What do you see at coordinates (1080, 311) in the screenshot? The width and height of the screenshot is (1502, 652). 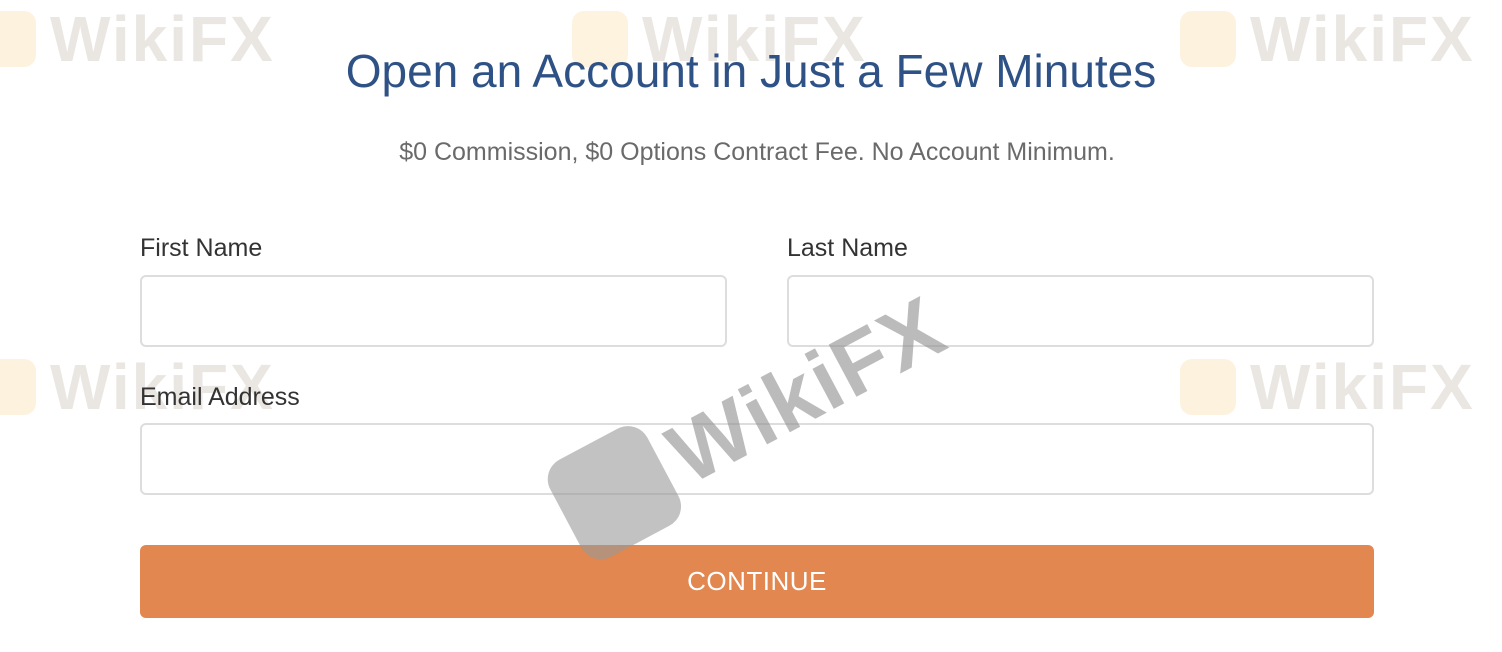 I see `last-name-field` at bounding box center [1080, 311].